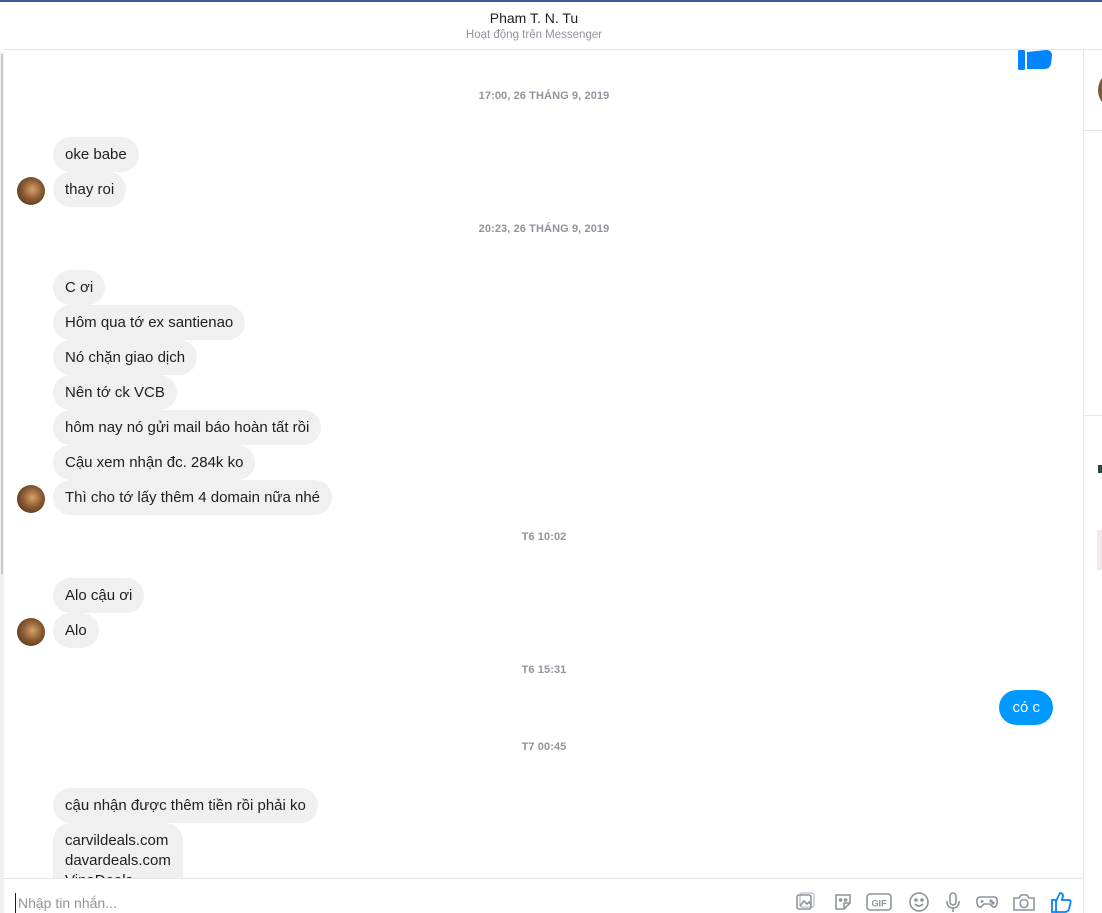 The image size is (1102, 913). I want to click on image-upload-icon, so click(805, 901).